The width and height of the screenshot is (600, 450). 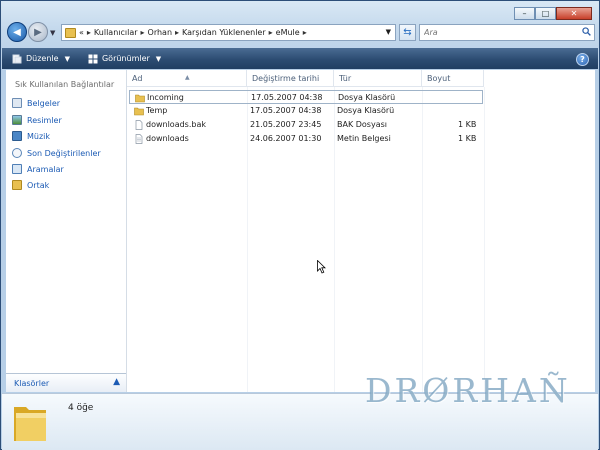 I want to click on music-icon, so click(x=17, y=136).